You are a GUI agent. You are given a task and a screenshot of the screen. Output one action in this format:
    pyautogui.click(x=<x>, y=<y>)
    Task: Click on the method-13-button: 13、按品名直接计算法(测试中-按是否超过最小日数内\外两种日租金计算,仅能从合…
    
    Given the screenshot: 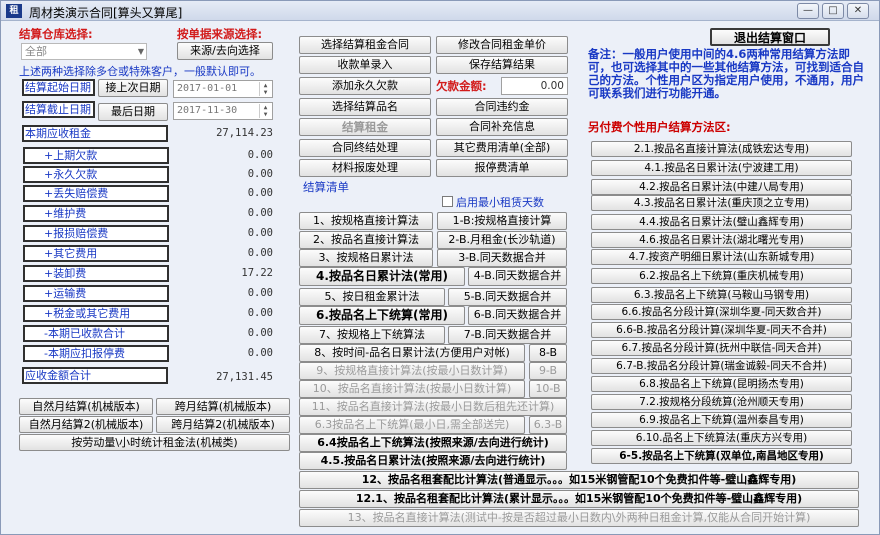 What is the action you would take?
    pyautogui.click(x=579, y=518)
    